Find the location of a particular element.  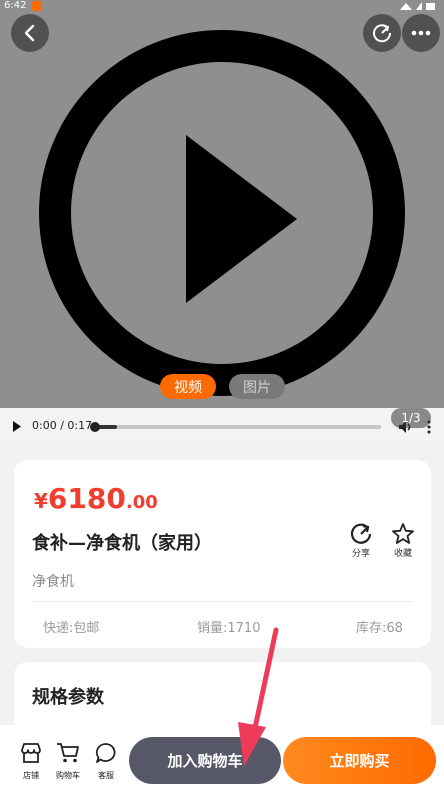

price-currency: ¥ is located at coordinates (41, 501).